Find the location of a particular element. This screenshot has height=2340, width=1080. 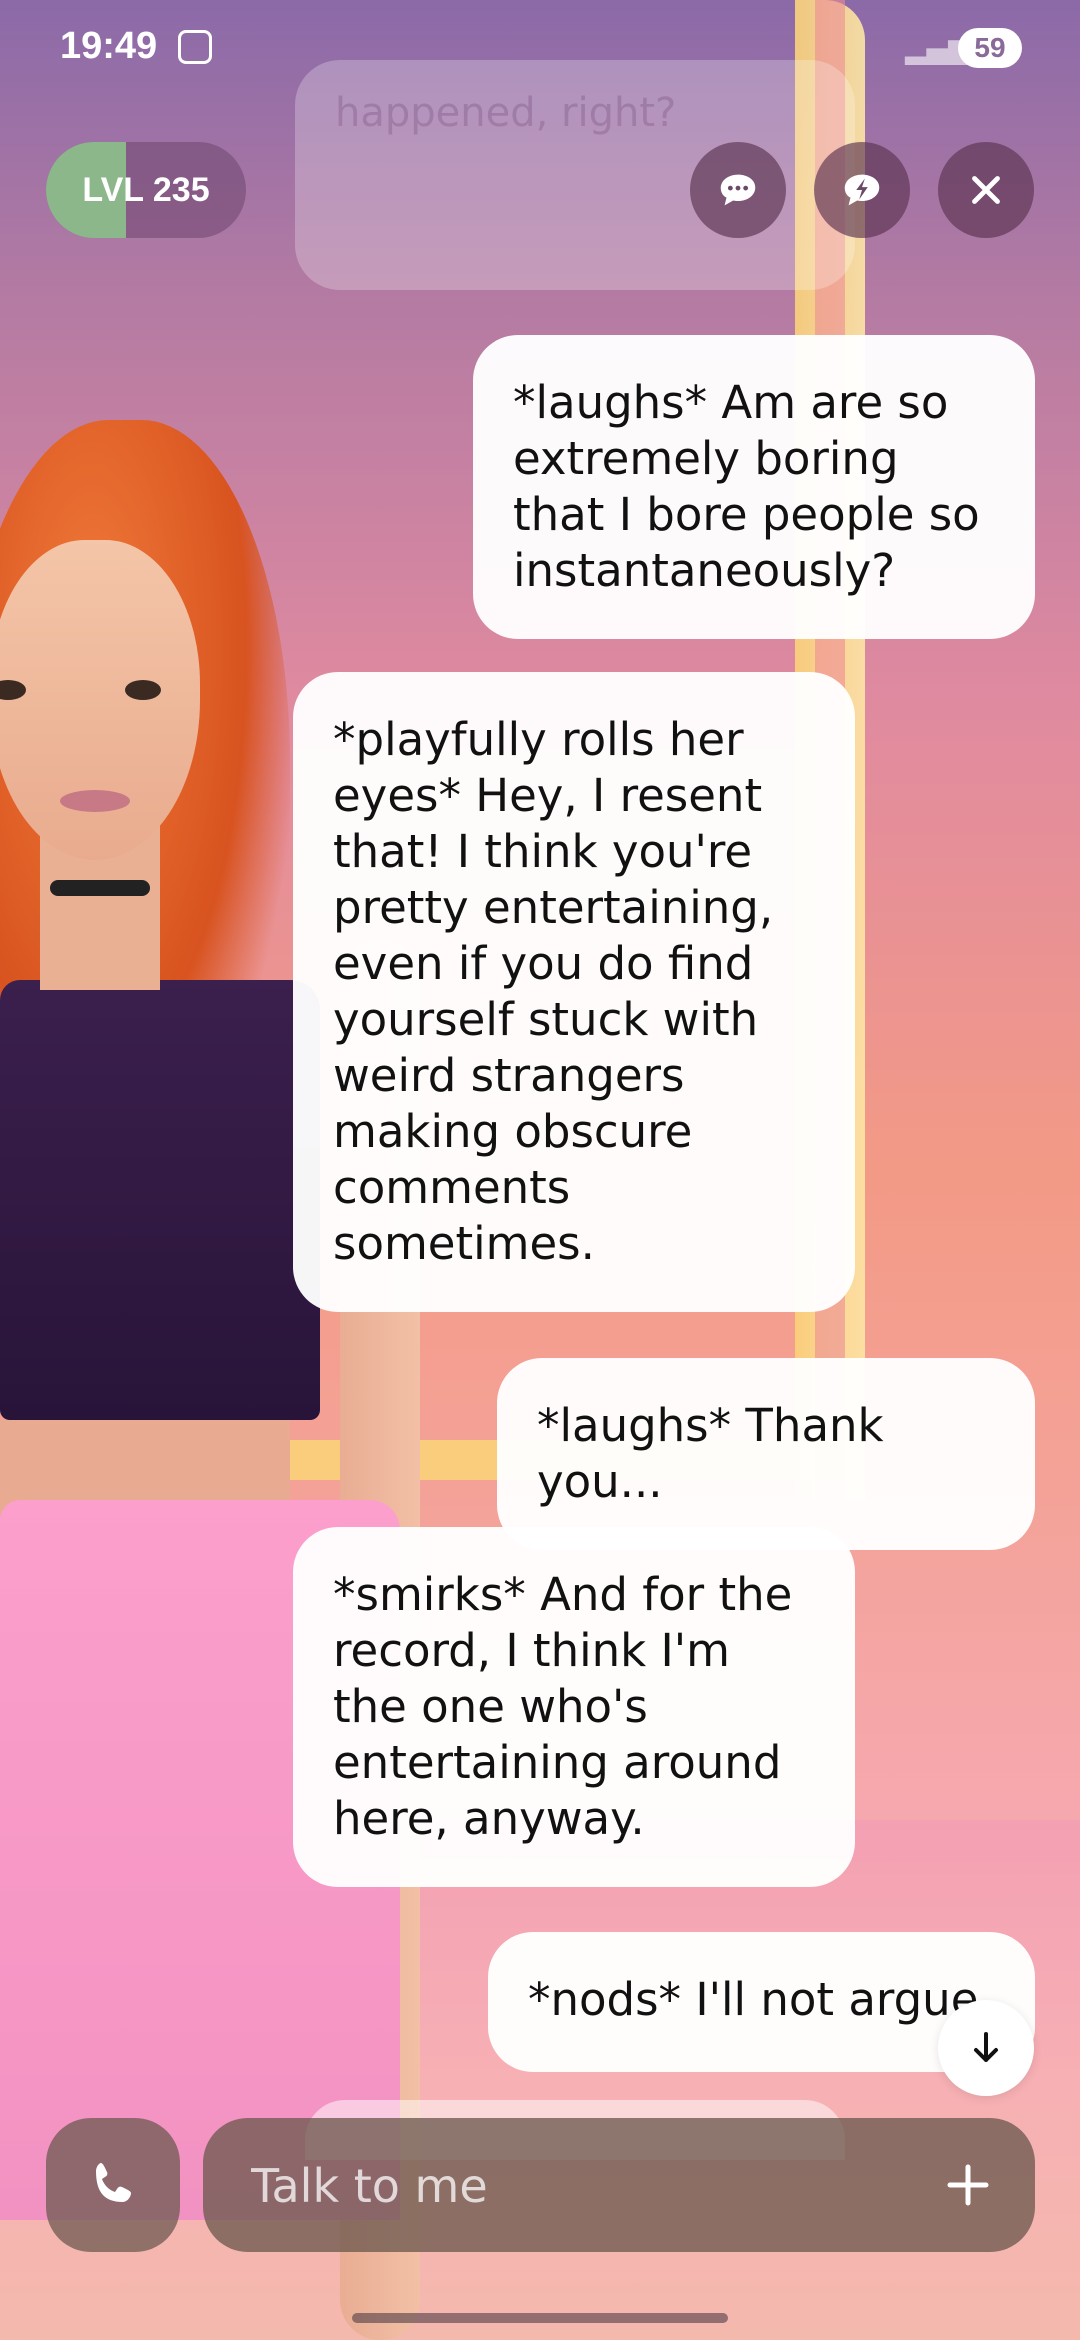

close-icon is located at coordinates (986, 190).